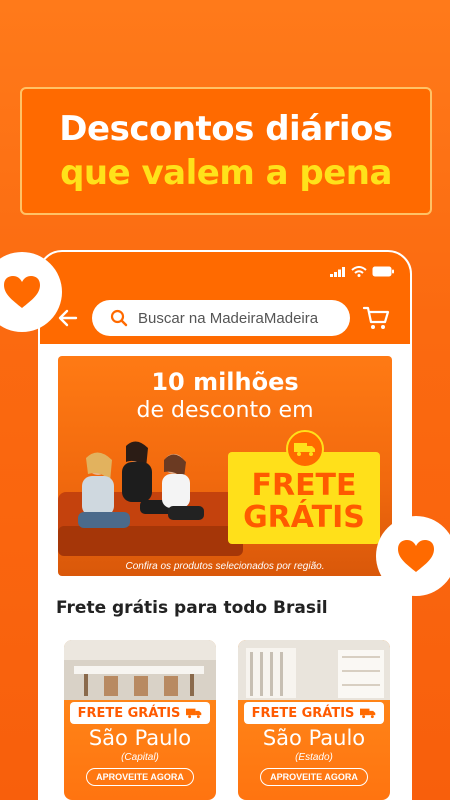  I want to click on heart-badge, so click(413, 556).